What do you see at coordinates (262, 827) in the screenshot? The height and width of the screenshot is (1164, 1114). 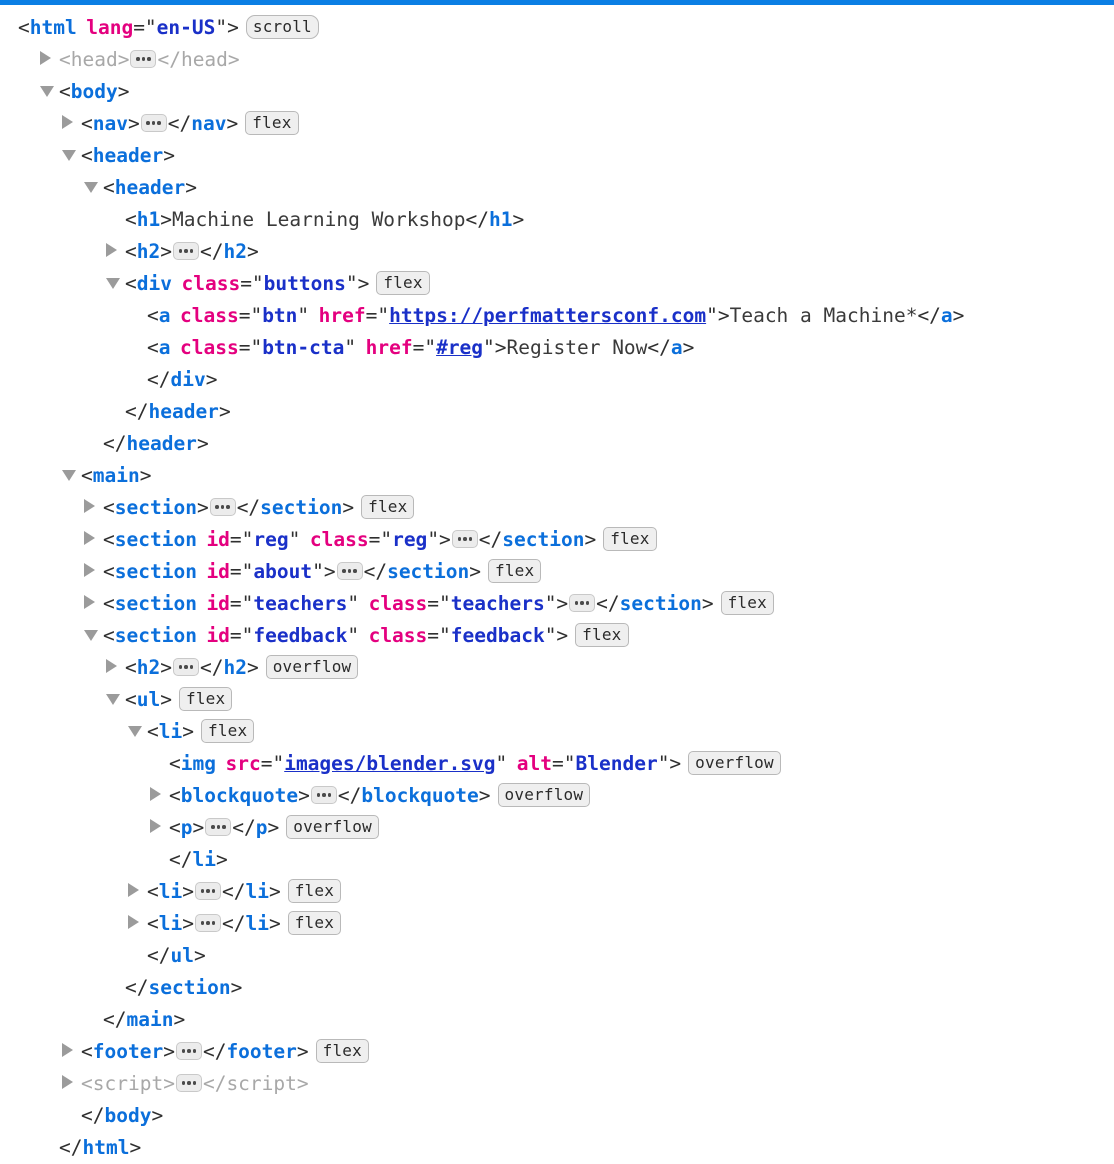 I see `tag-name: p` at bounding box center [262, 827].